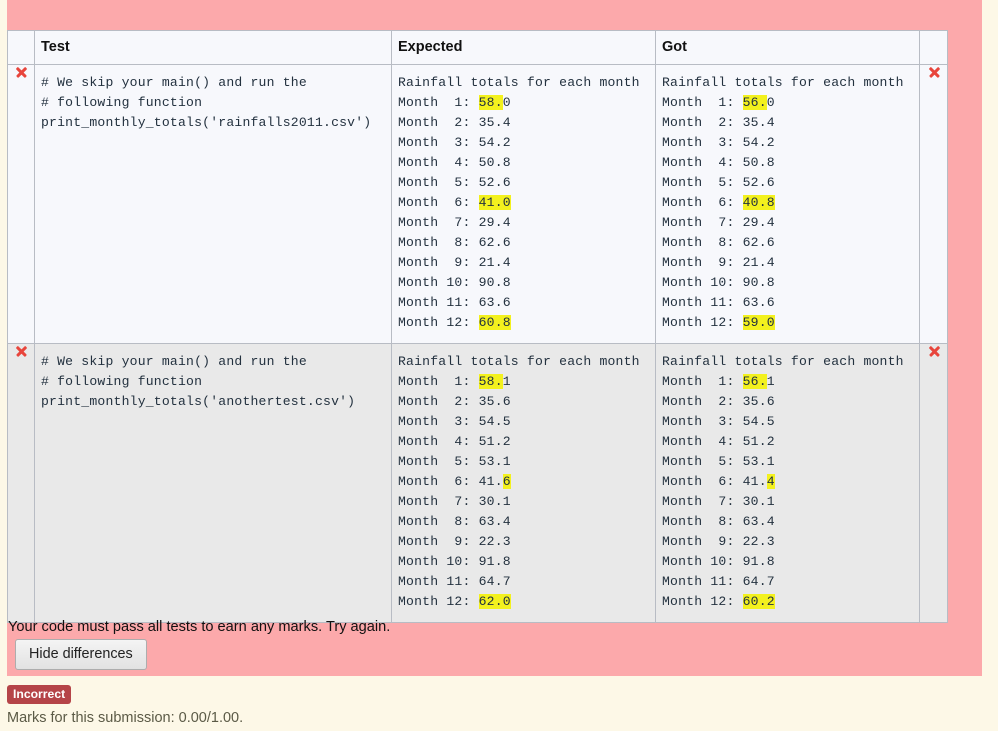  What do you see at coordinates (758, 322) in the screenshot?
I see `diff-highlight: 59.0` at bounding box center [758, 322].